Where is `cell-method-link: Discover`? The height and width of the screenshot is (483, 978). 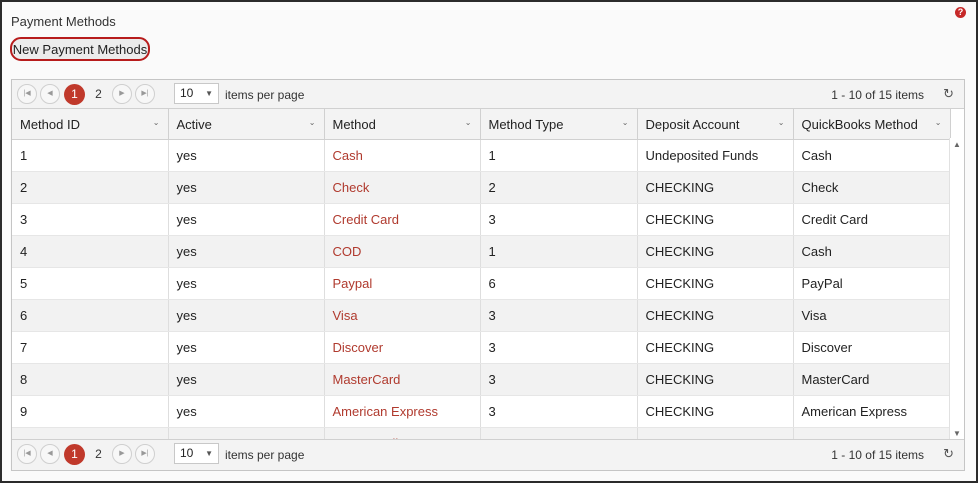 cell-method-link: Discover is located at coordinates (402, 347).